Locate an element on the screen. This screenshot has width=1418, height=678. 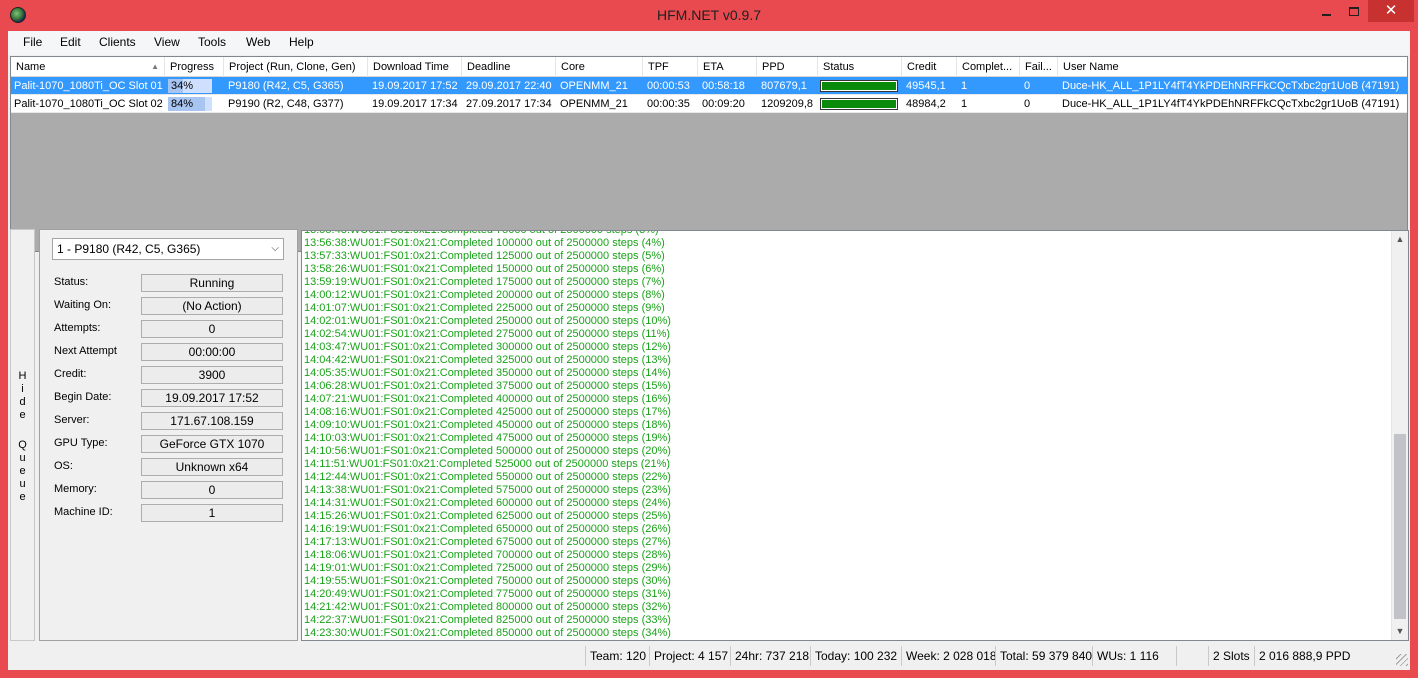
status-total: Total: 59 379 840 is located at coordinates (1043, 656).